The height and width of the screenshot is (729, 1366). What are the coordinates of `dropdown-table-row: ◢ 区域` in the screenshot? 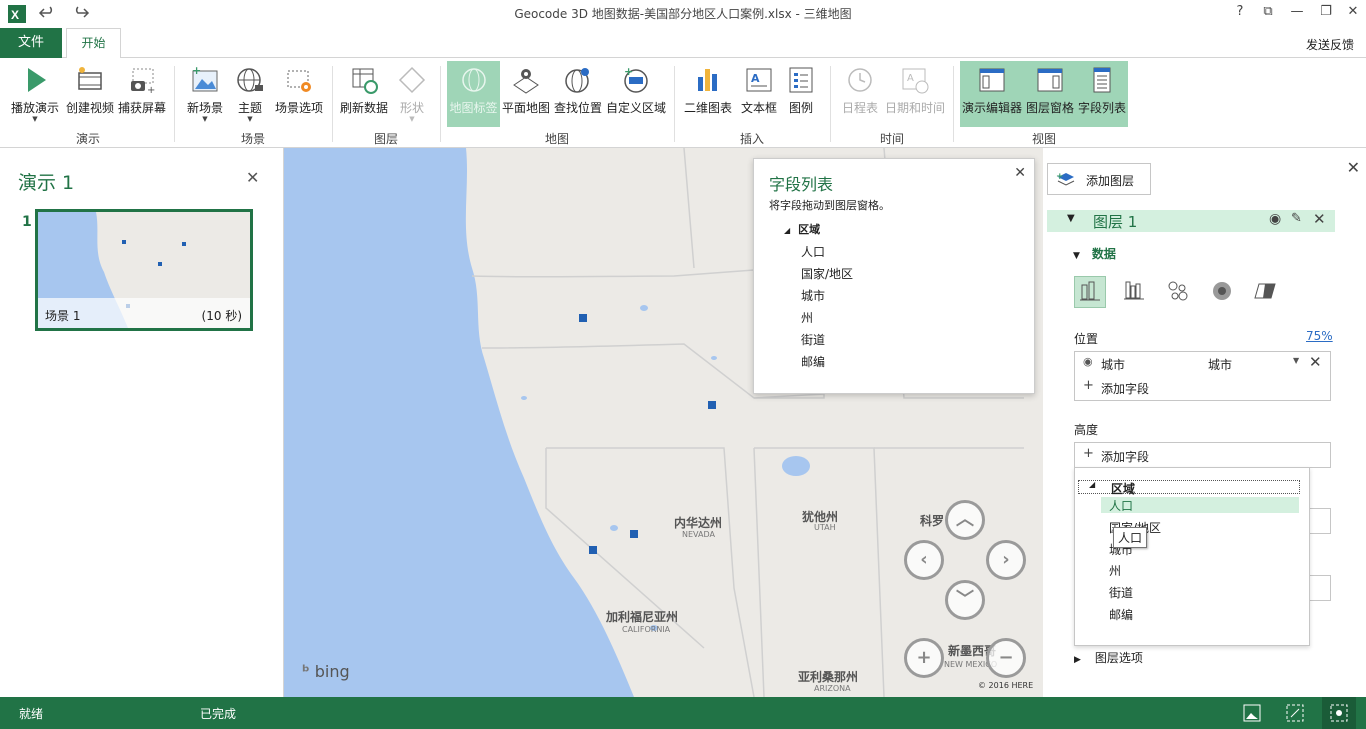 It's located at (1189, 488).